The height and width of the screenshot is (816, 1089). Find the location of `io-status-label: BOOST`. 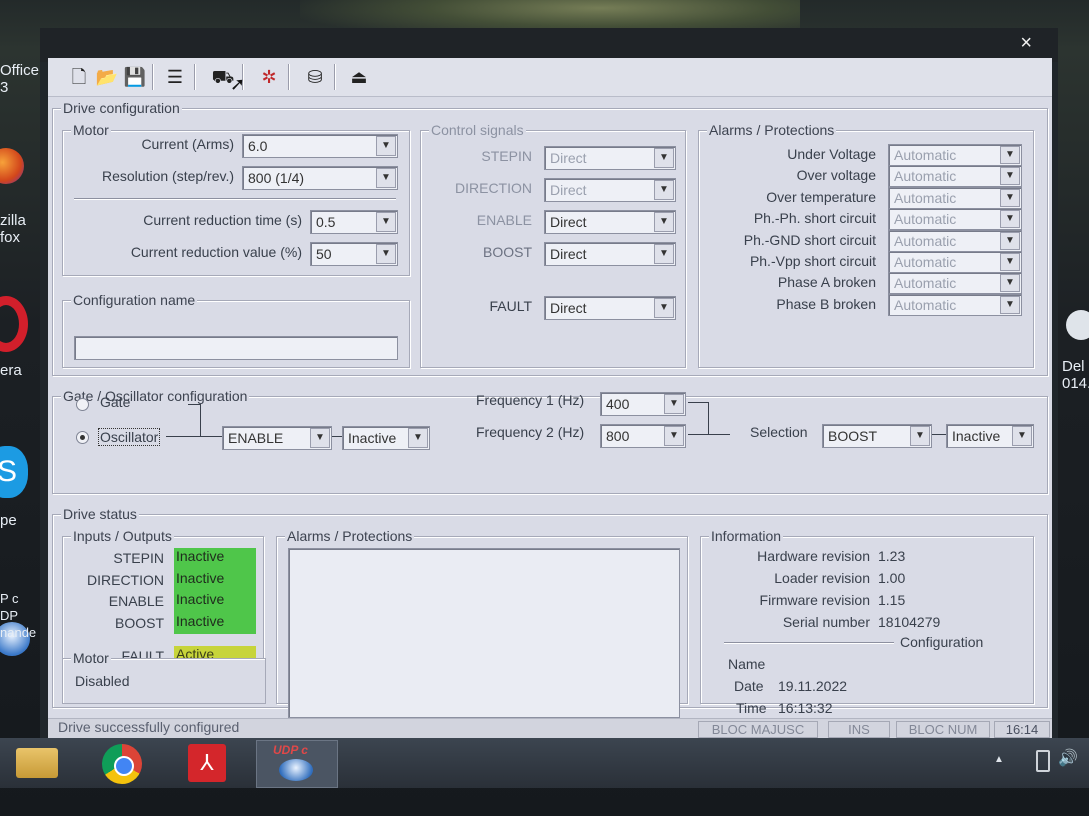

io-status-label: BOOST is located at coordinates (139, 622).